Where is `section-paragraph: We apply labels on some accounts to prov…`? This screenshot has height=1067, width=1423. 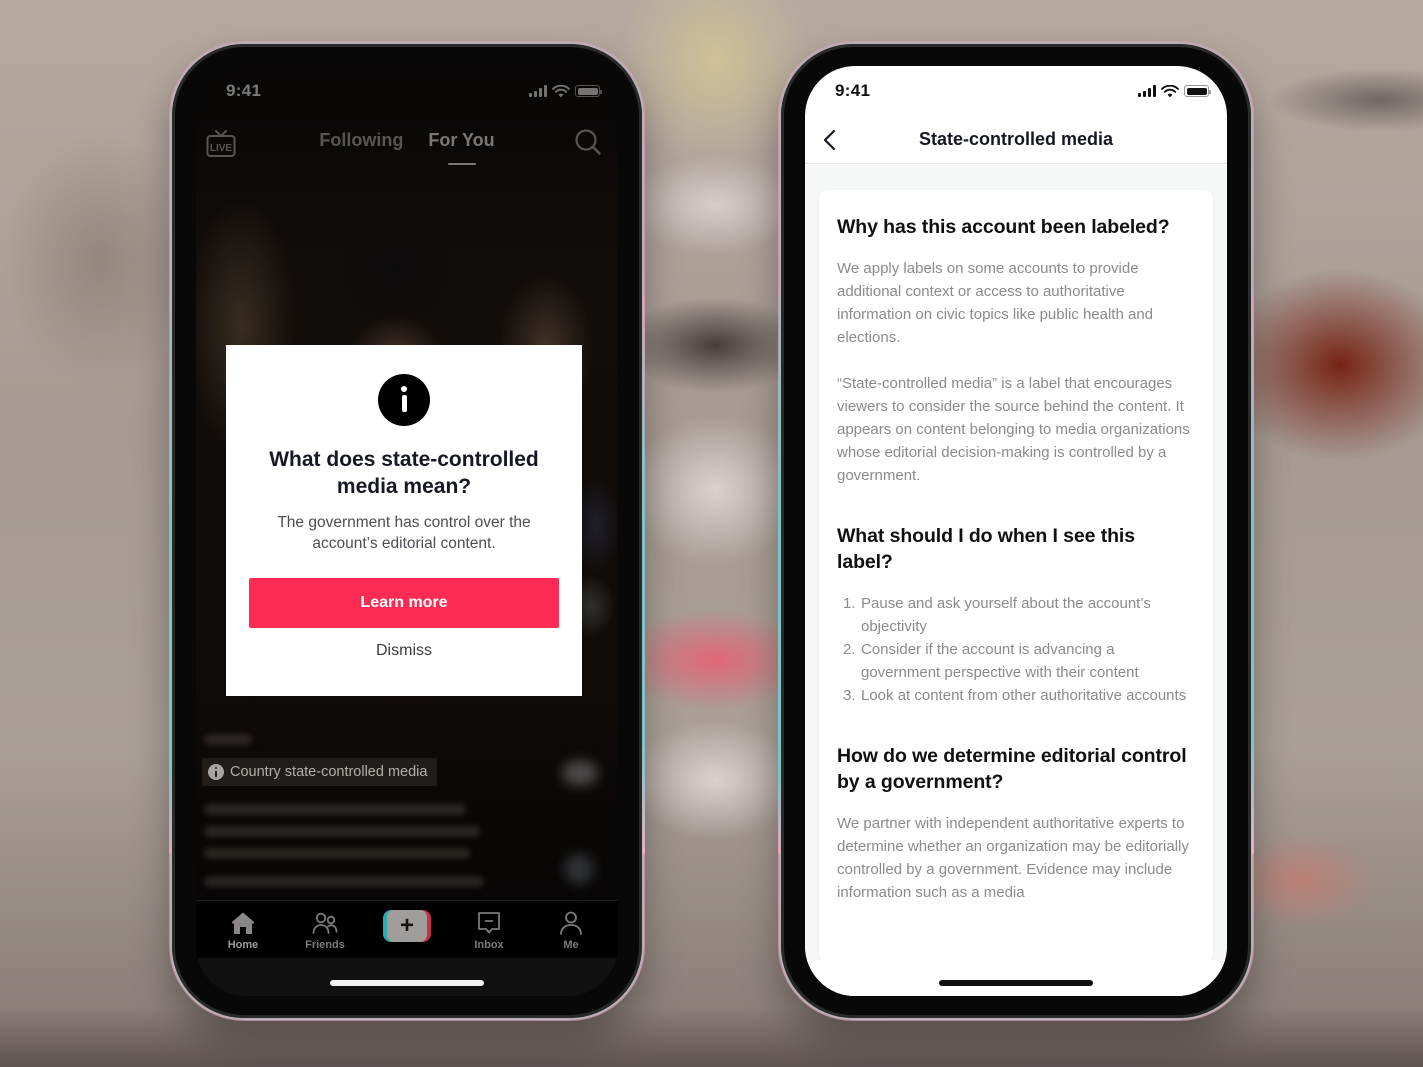
section-paragraph: We apply labels on some accounts to prov… is located at coordinates (995, 303).